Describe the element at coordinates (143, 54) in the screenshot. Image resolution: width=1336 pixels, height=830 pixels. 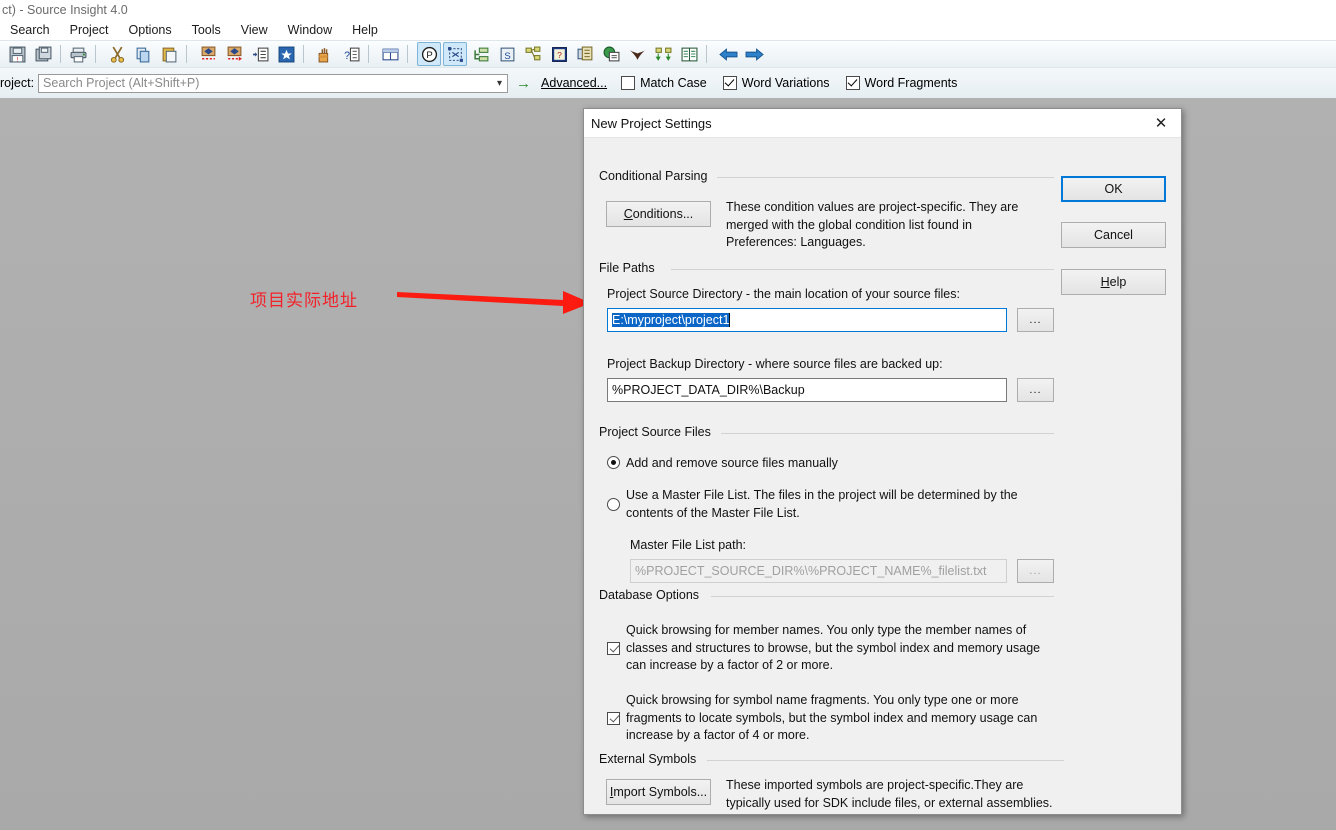
I see `copy-icon` at that location.